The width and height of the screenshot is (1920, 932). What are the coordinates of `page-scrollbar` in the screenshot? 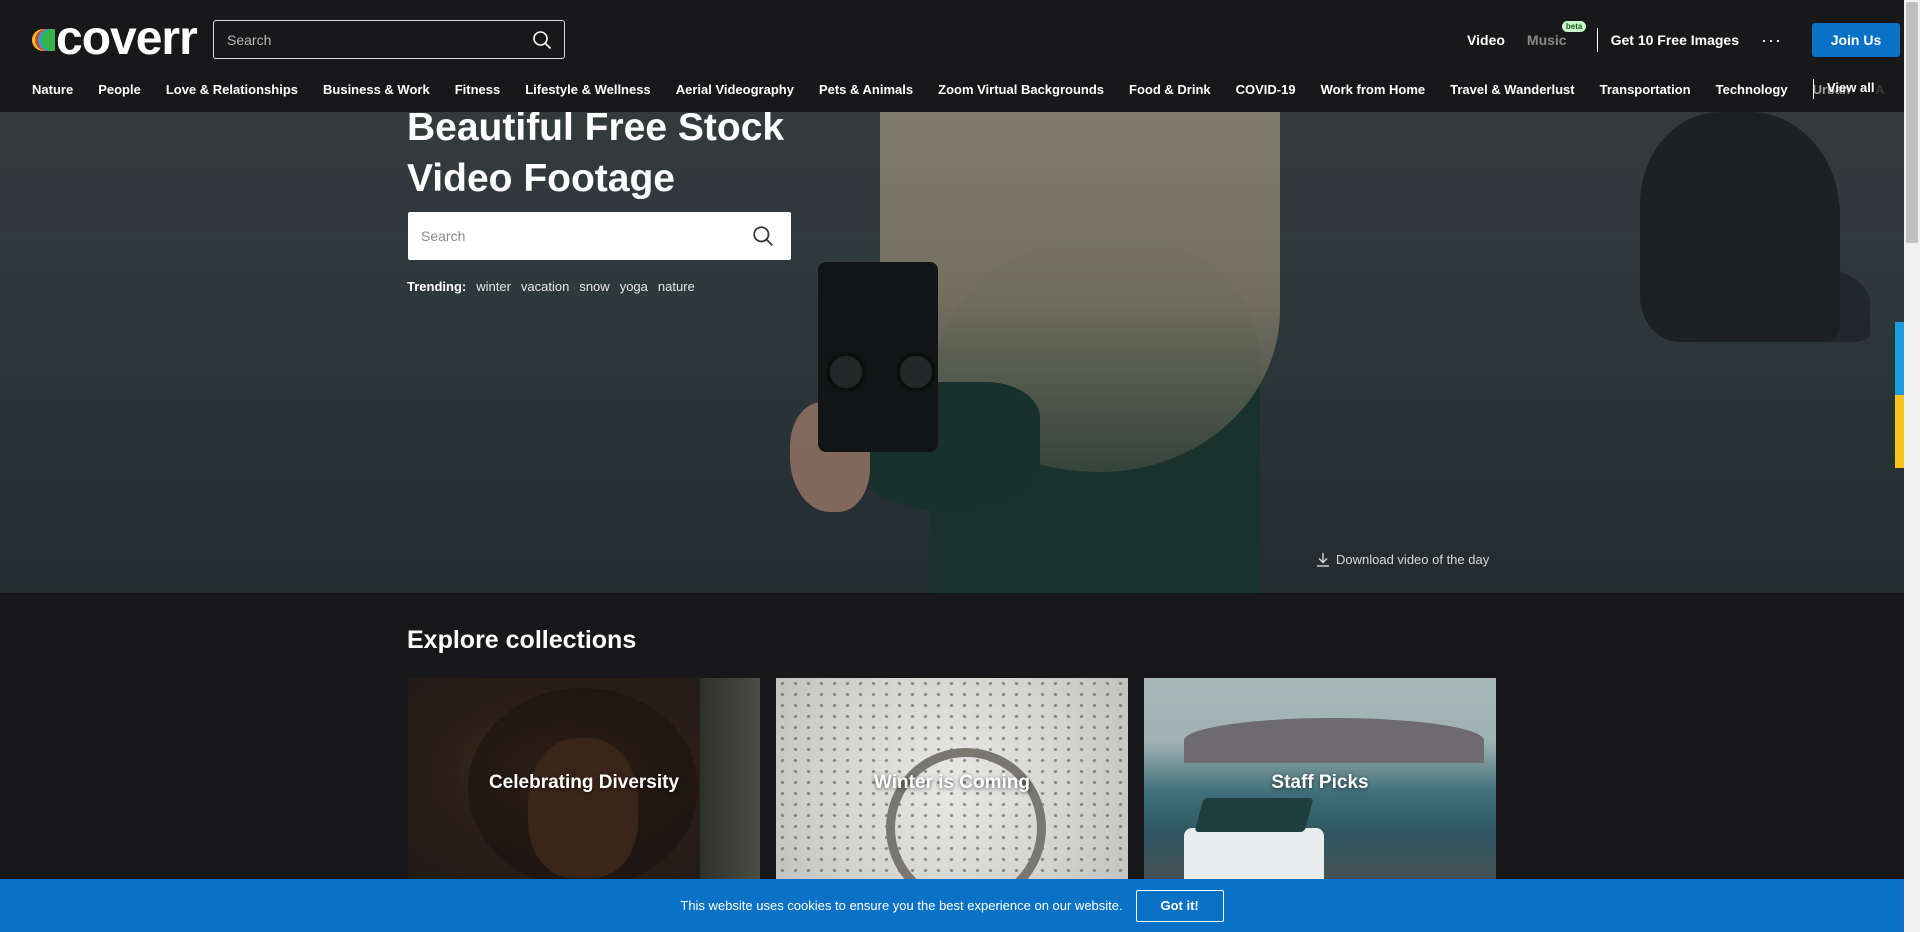 It's located at (1912, 466).